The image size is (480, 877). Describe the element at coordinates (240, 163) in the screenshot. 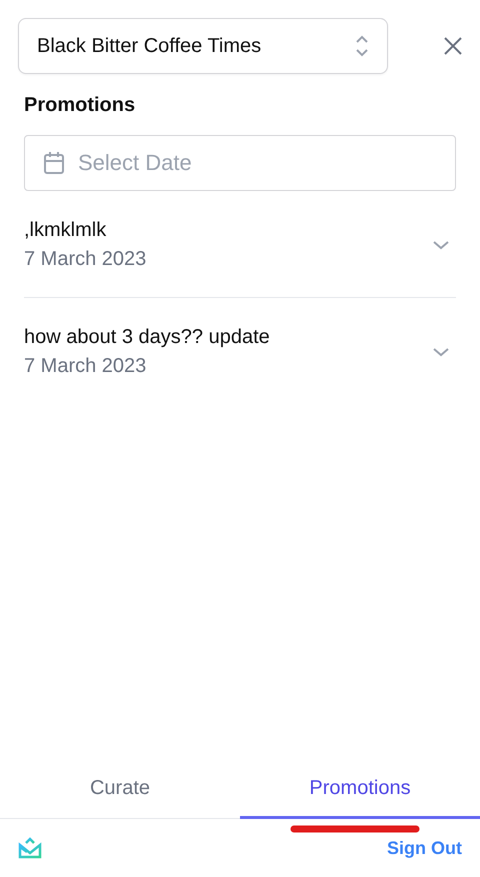

I see `date-field: Select Date` at that location.